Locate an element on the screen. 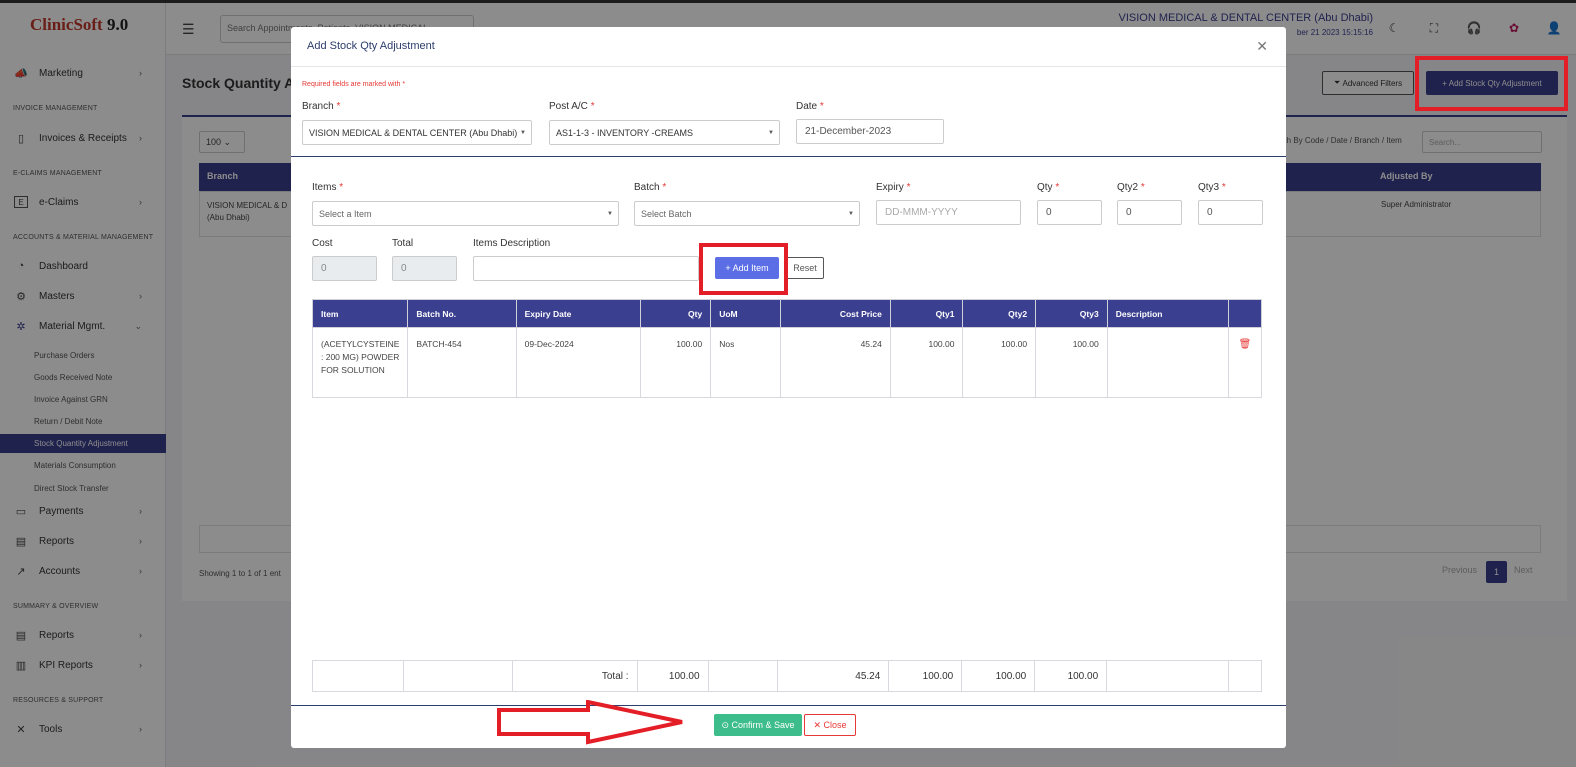 The width and height of the screenshot is (1576, 767). qty3-label: Qty3 * is located at coordinates (1212, 187).